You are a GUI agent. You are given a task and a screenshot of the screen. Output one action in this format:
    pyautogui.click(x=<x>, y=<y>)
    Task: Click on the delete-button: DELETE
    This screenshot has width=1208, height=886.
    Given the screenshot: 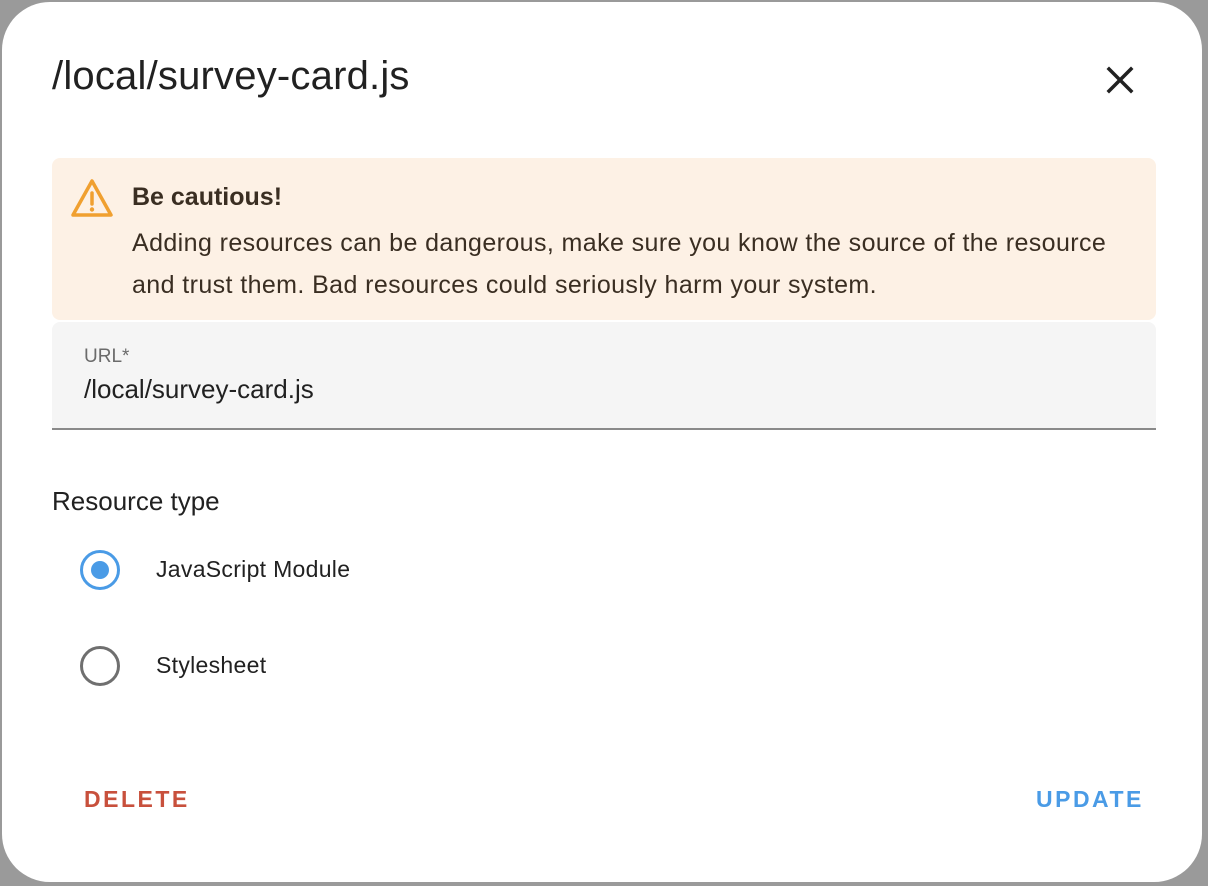 What is the action you would take?
    pyautogui.click(x=137, y=799)
    